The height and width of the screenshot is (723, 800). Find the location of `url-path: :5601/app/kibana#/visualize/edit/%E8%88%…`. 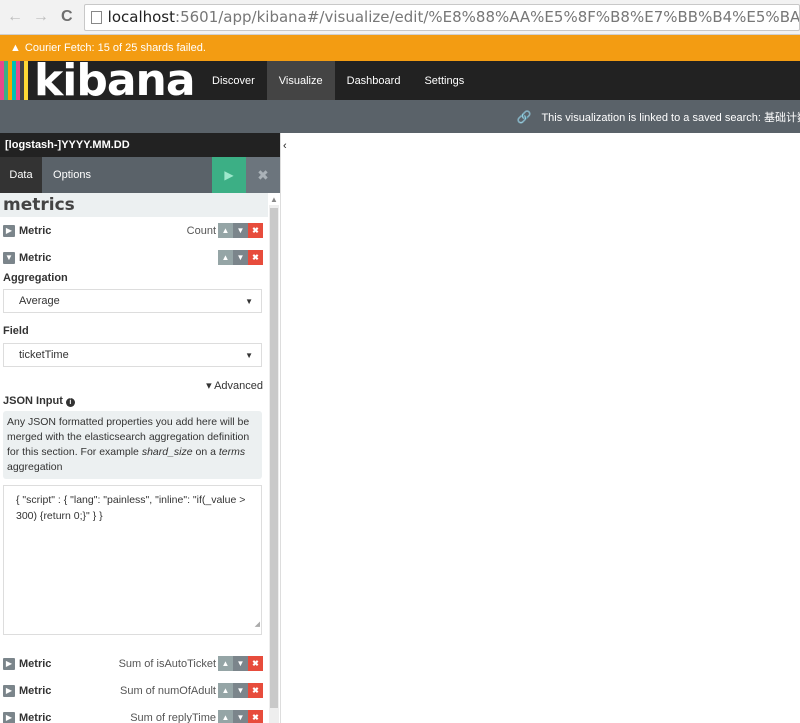

url-path: :5601/app/kibana#/visualize/edit/%E8%88%… is located at coordinates (487, 17).